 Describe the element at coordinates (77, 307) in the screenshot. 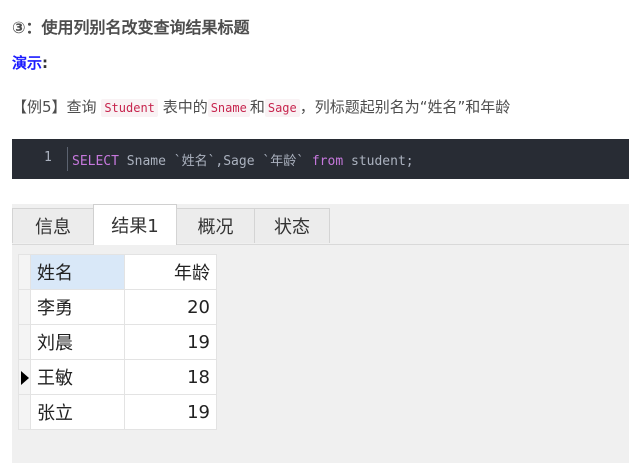

I see `cell-name: 李勇` at that location.